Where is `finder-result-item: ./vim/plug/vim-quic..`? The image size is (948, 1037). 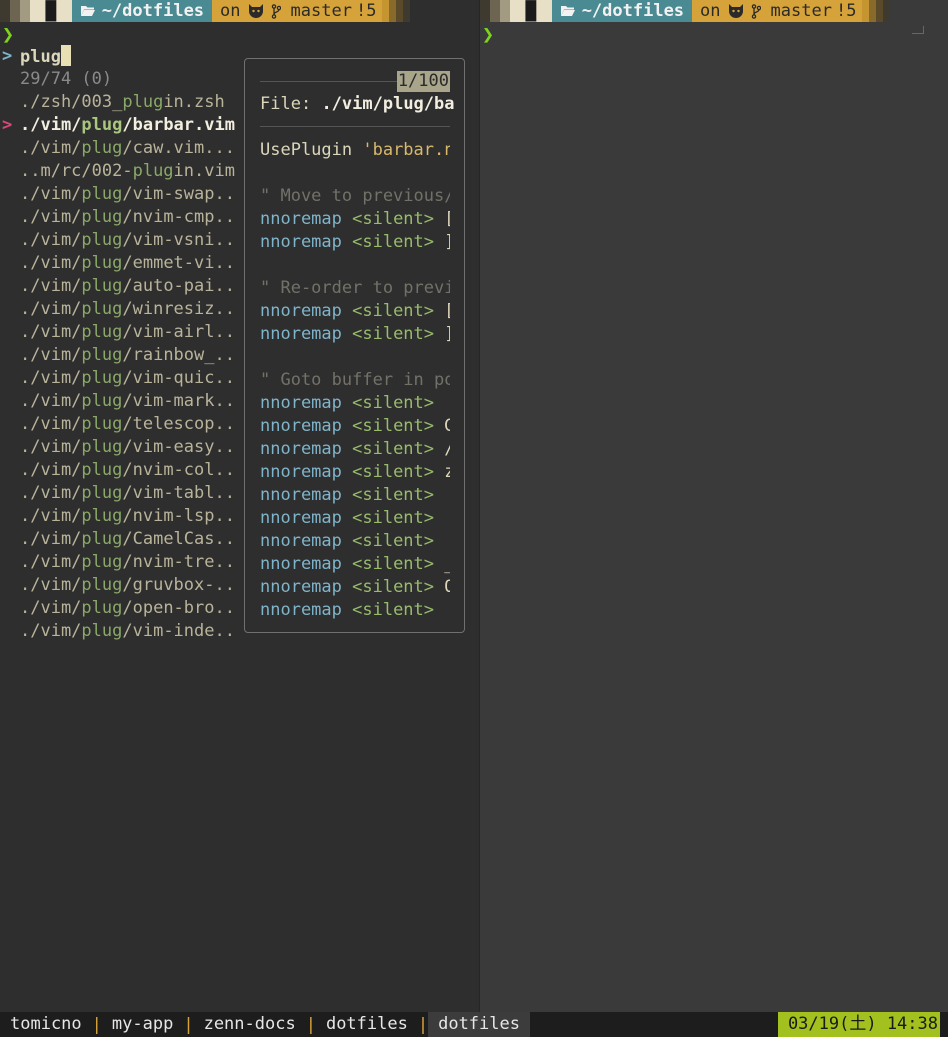 finder-result-item: ./vim/plug/vim-quic.. is located at coordinates (120, 378).